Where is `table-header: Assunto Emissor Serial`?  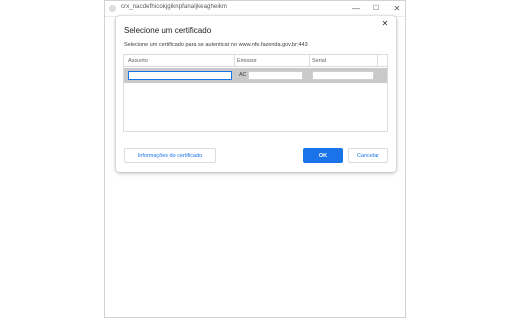 table-header: Assunto Emissor Serial is located at coordinates (255, 61).